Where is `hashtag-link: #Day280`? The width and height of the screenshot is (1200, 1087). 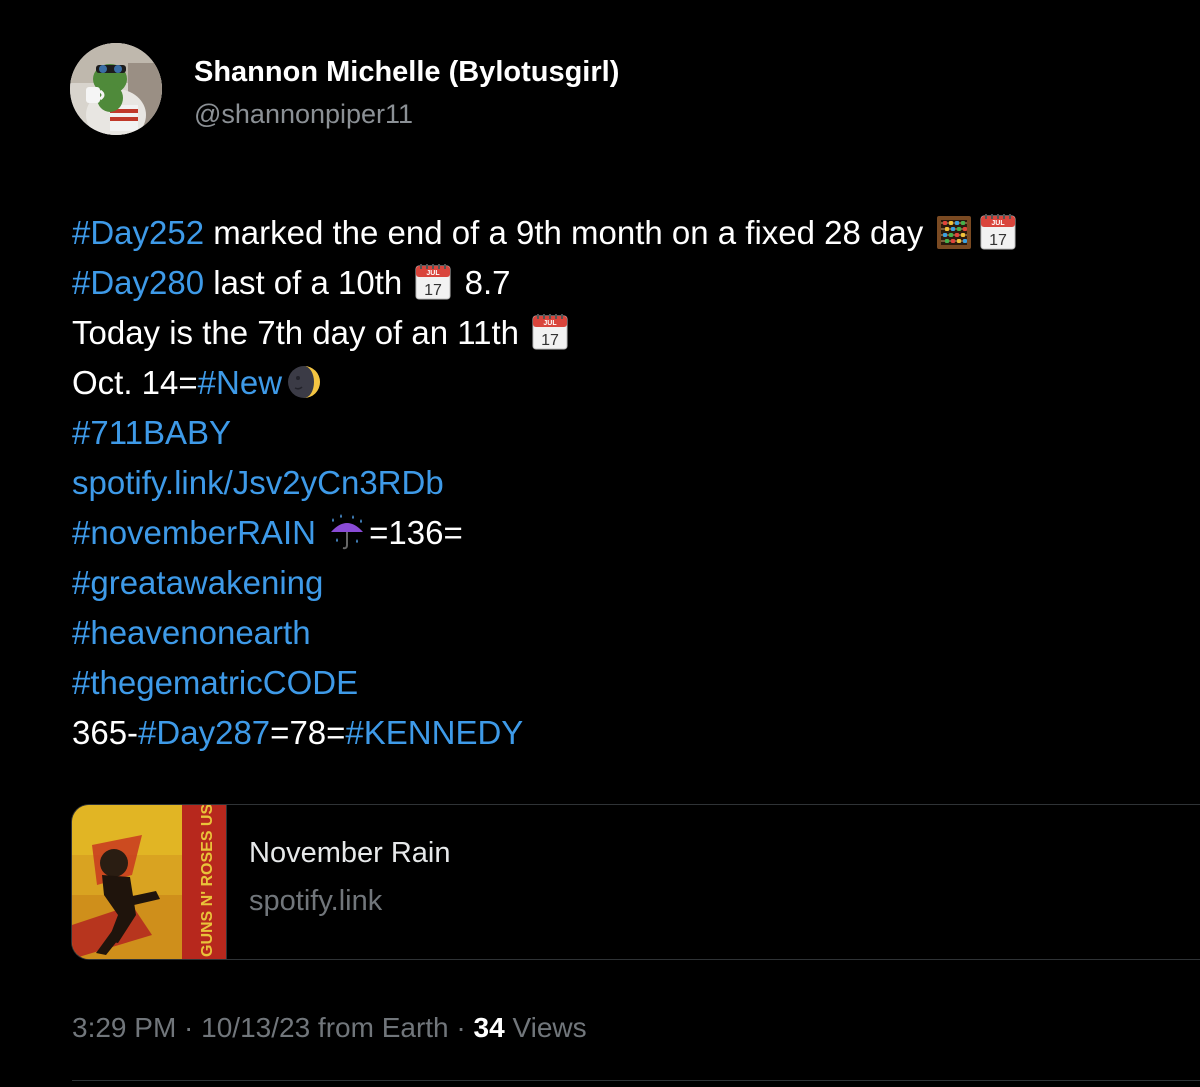 hashtag-link: #Day280 is located at coordinates (138, 282).